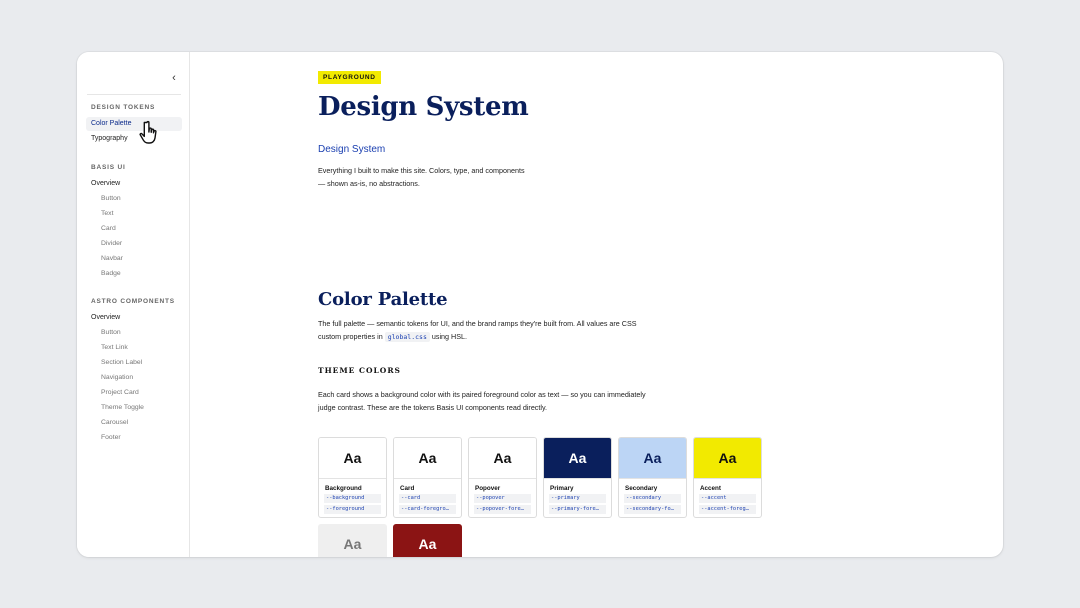 This screenshot has height=608, width=1080. Describe the element at coordinates (120, 393) in the screenshot. I see `sidebar-item-astro-project-card: Project Card` at that location.